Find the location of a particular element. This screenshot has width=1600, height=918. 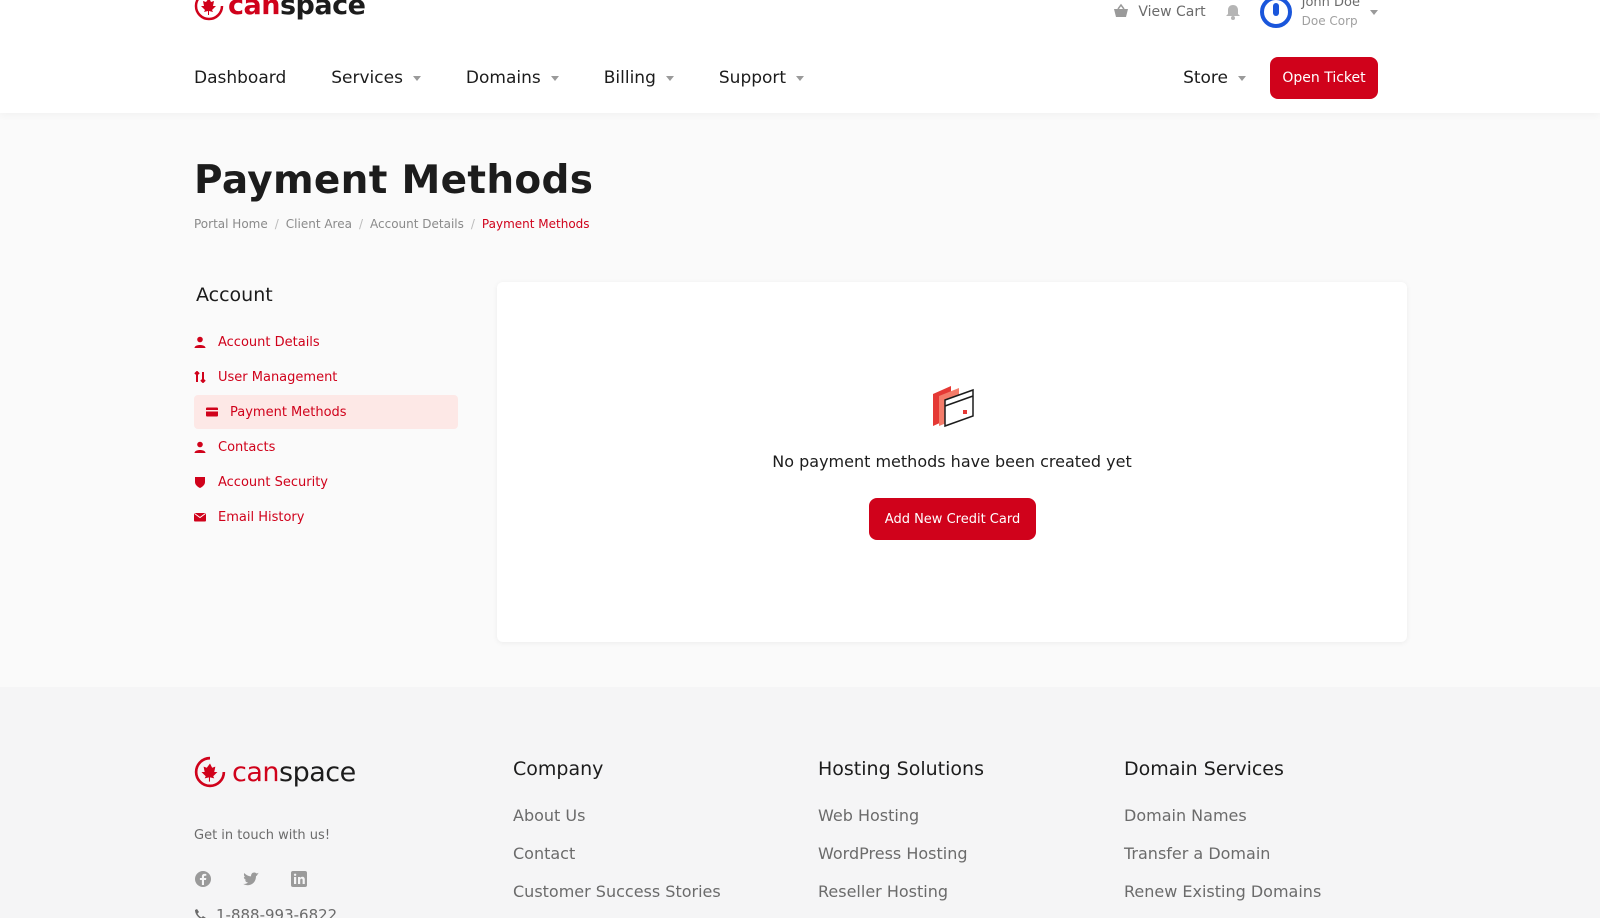

footer-column-title: Company is located at coordinates (558, 769).